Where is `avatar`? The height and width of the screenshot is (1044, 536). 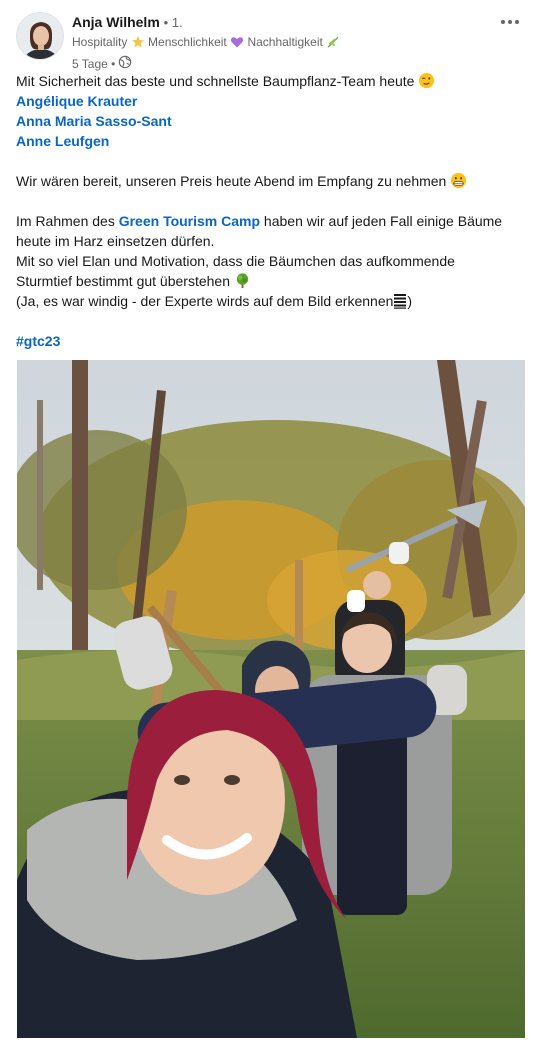
avatar is located at coordinates (40, 36).